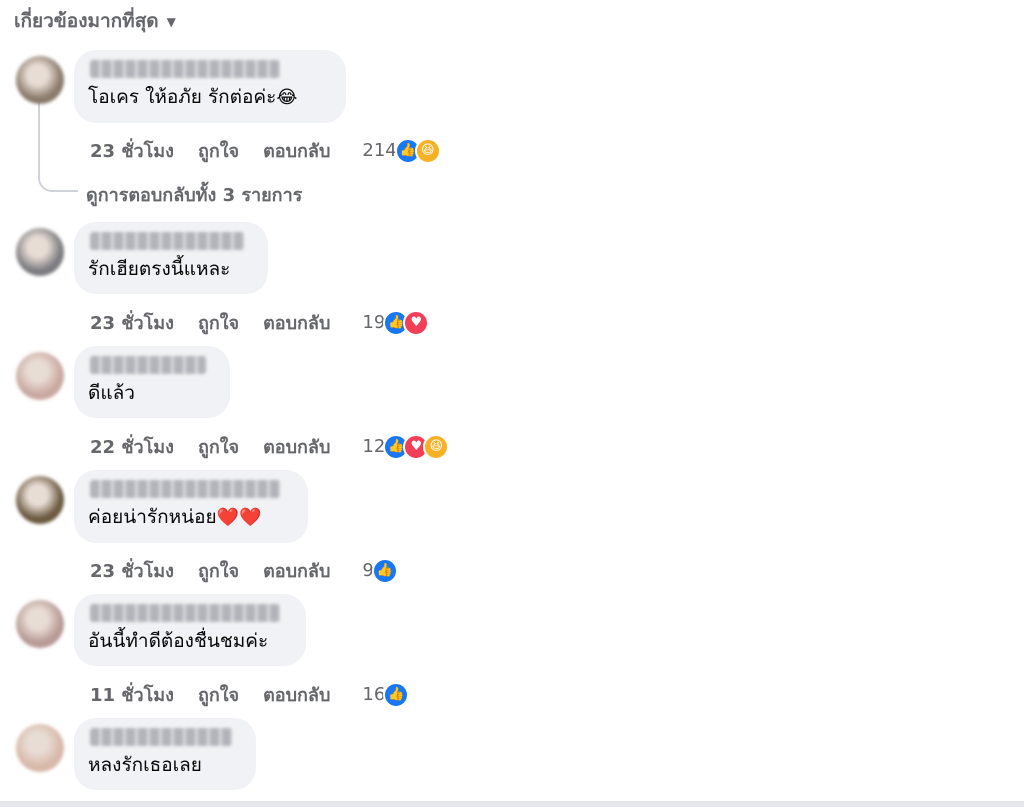 This screenshot has width=1024, height=807. Describe the element at coordinates (512, 804) in the screenshot. I see `bottom-divider` at that location.